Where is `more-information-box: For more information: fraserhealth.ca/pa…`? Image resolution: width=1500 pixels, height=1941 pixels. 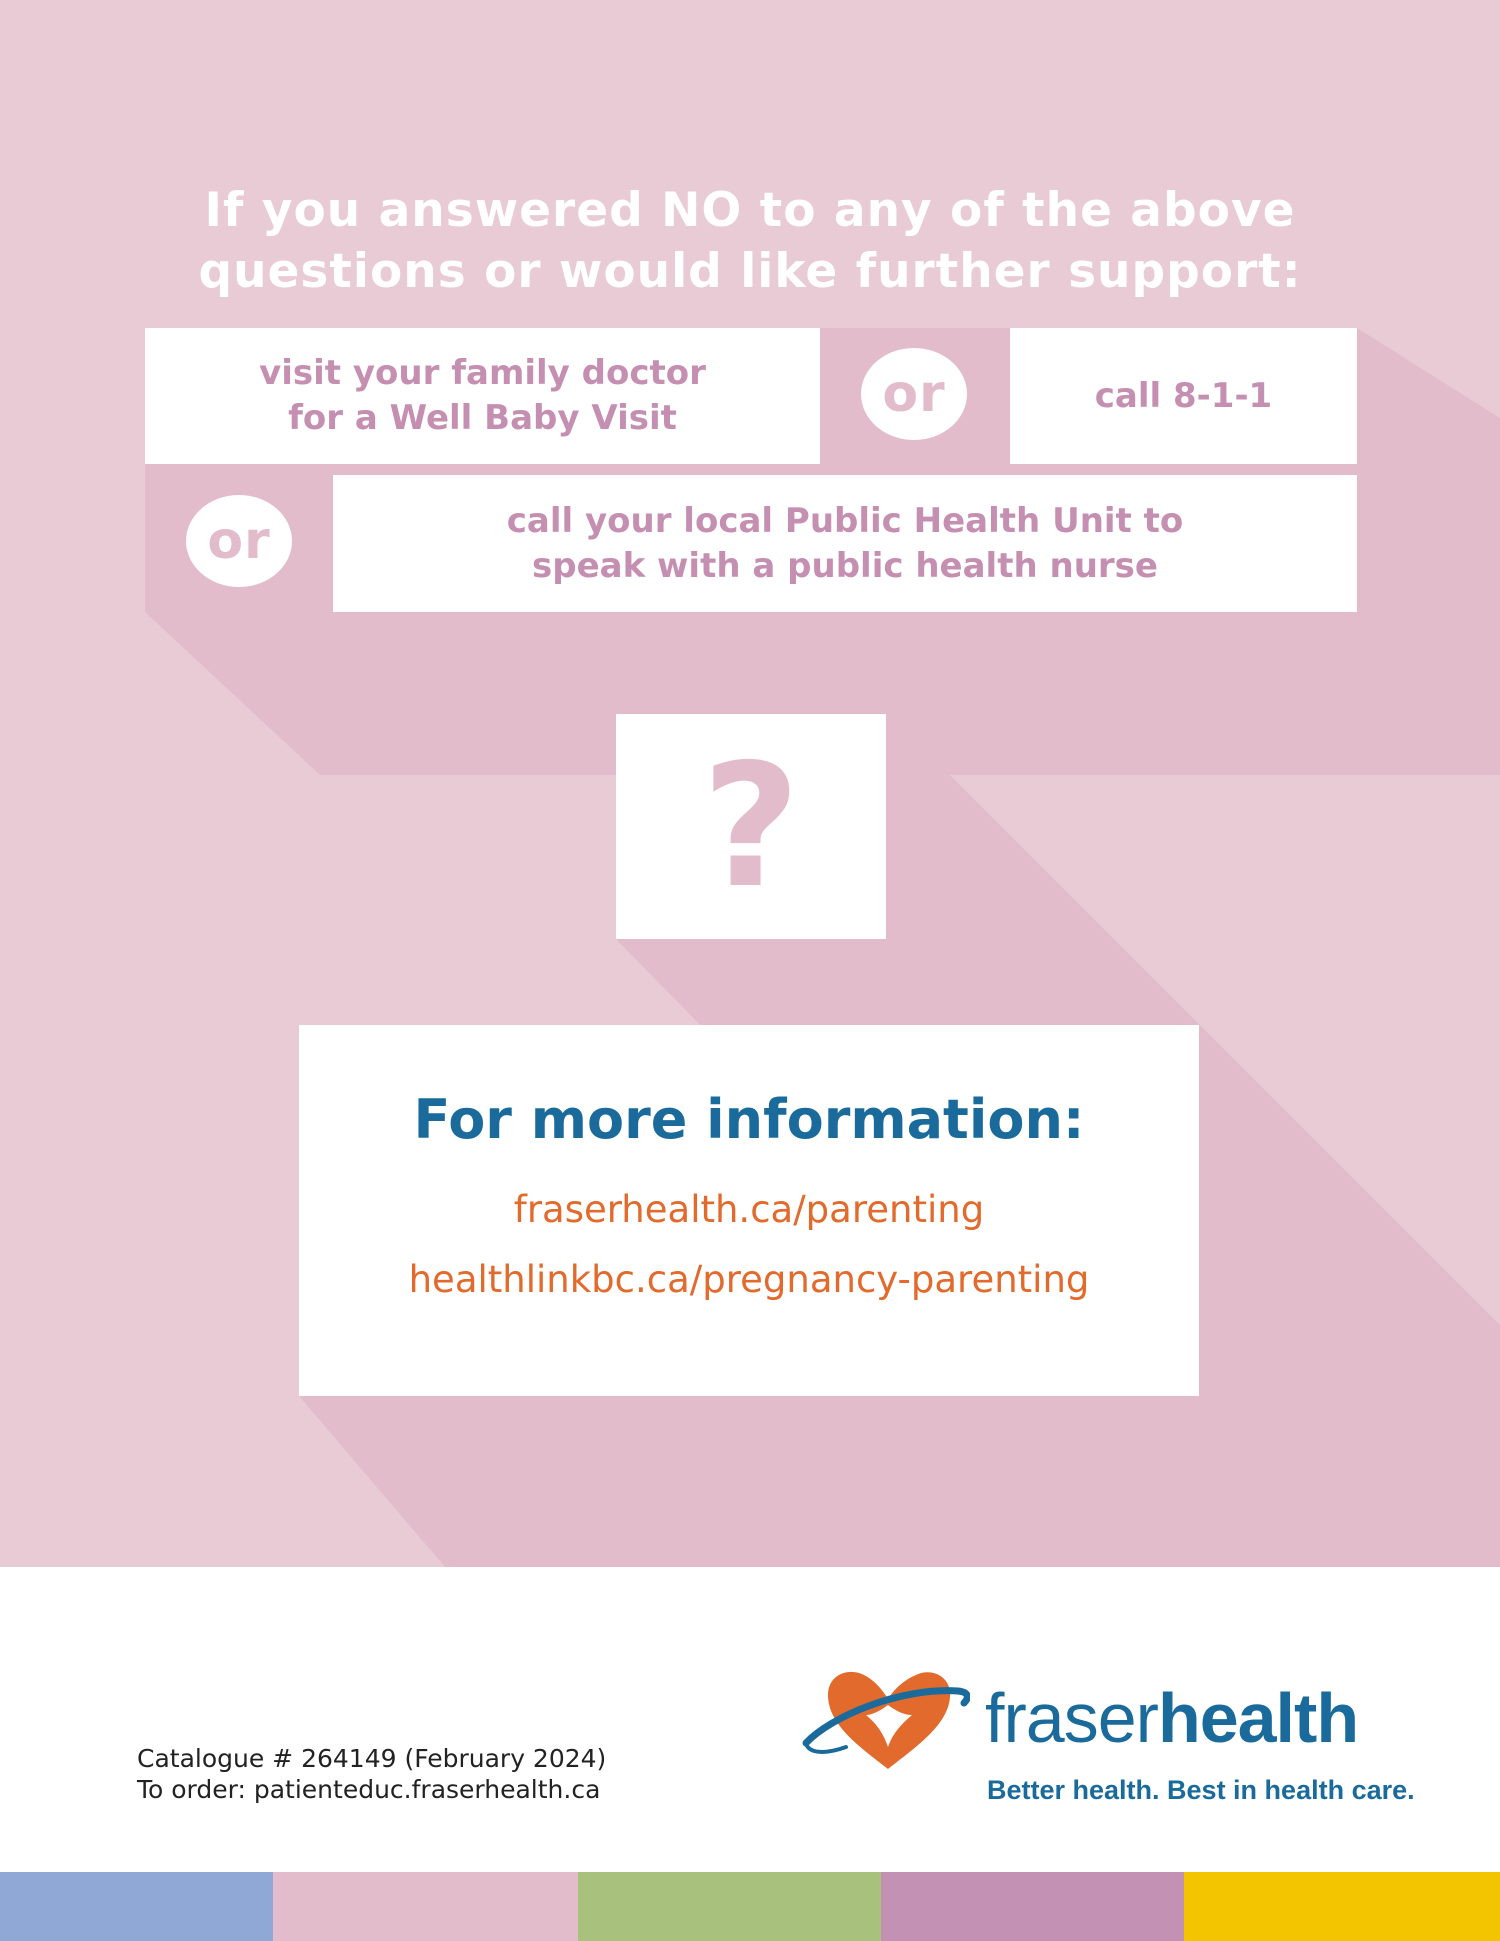
more-information-box: For more information: fraserhealth.ca/pa… is located at coordinates (749, 1210).